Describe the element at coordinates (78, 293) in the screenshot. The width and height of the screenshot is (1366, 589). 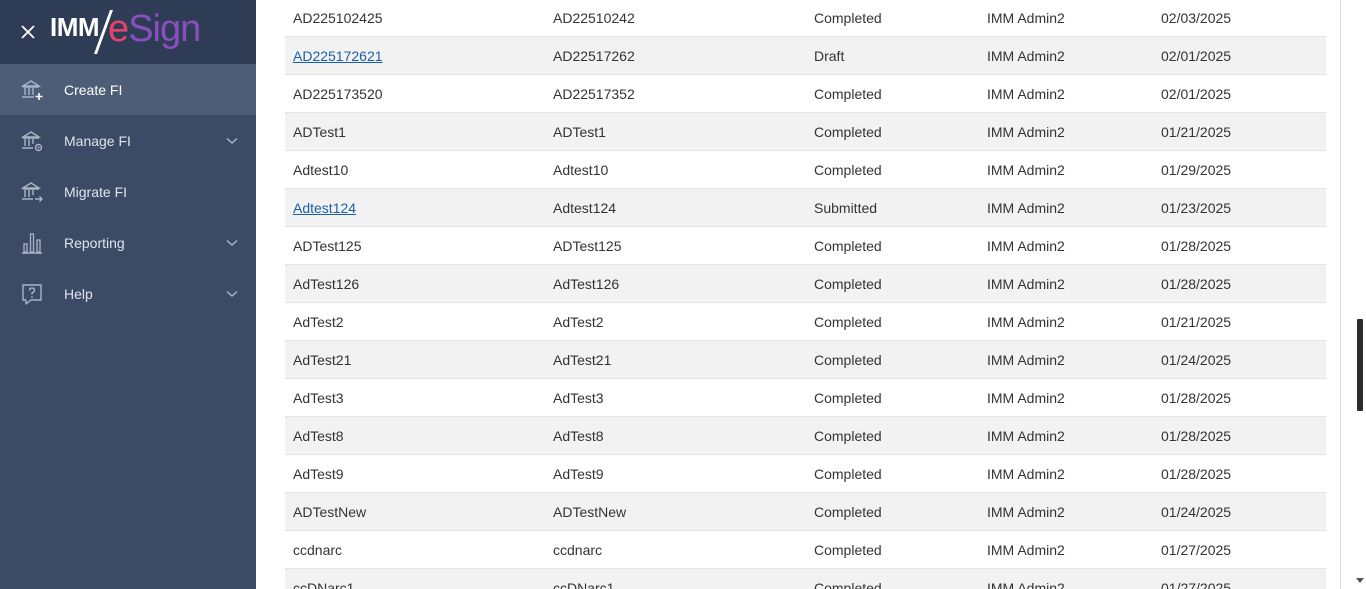
I see `sidebar-item-label: Help` at that location.